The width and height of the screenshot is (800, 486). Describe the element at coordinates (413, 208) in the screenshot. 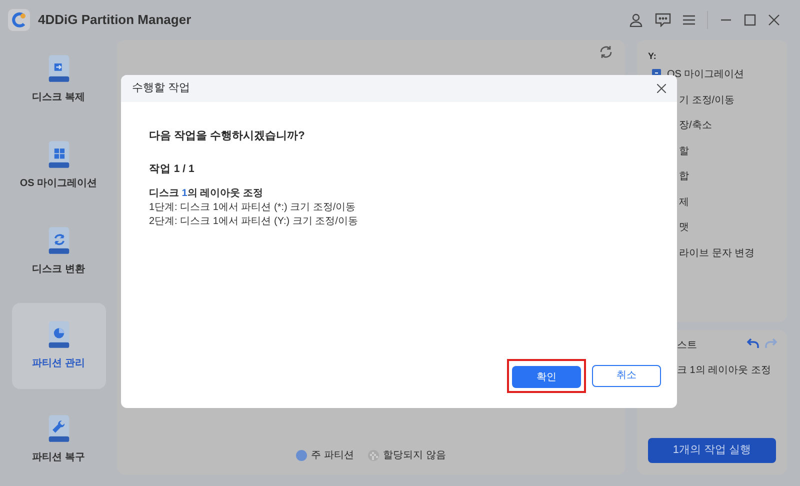

I see `task-step: 1단계: 디스크 1에서 파티션 (*:) 크기 조정/이동` at that location.